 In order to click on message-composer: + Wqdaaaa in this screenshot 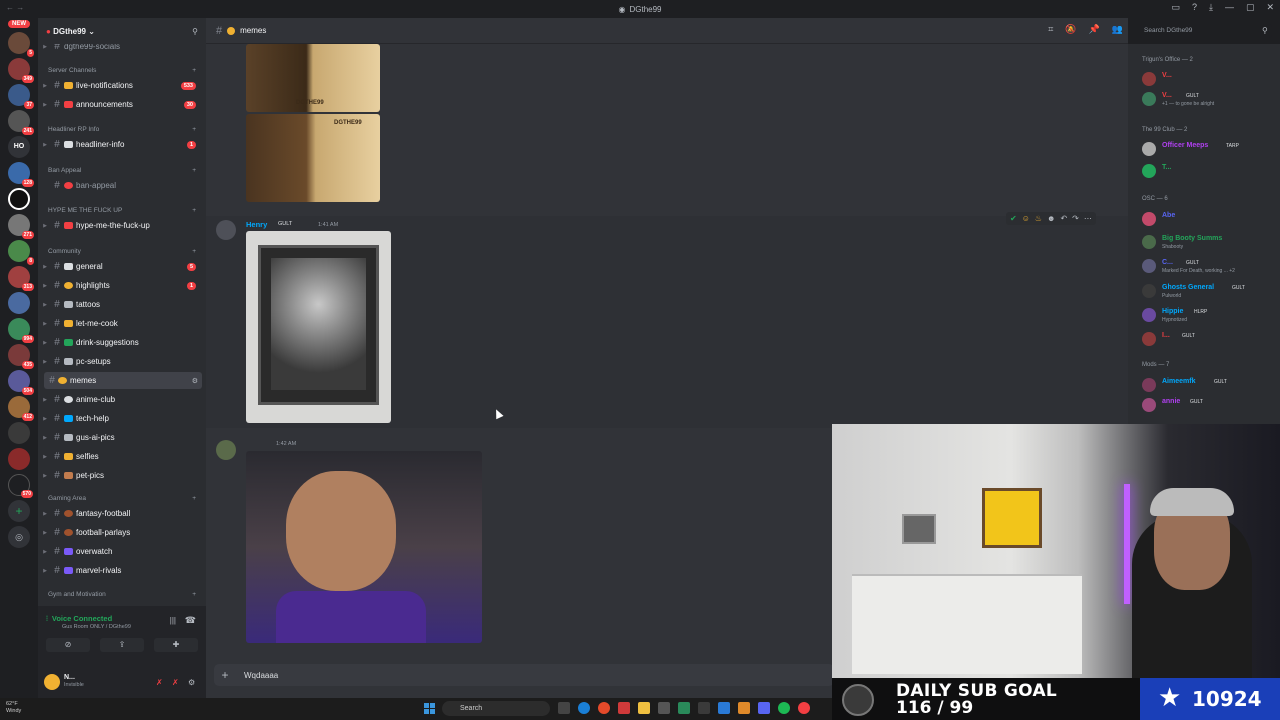, I will do `click(524, 675)`.